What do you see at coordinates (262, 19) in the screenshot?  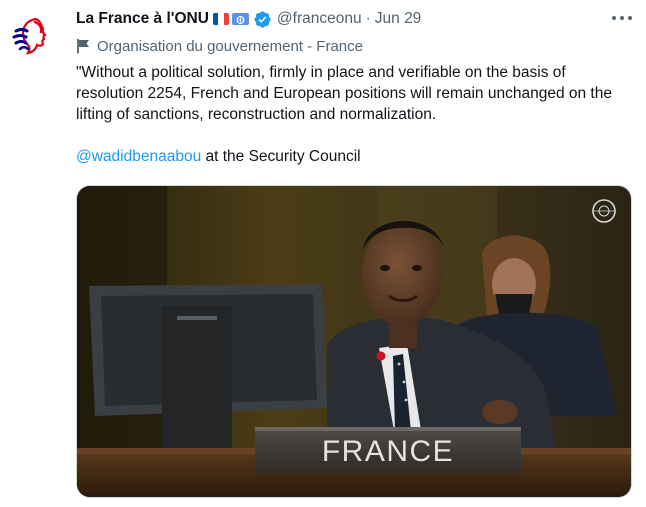 I see `verified-badge-icon` at bounding box center [262, 19].